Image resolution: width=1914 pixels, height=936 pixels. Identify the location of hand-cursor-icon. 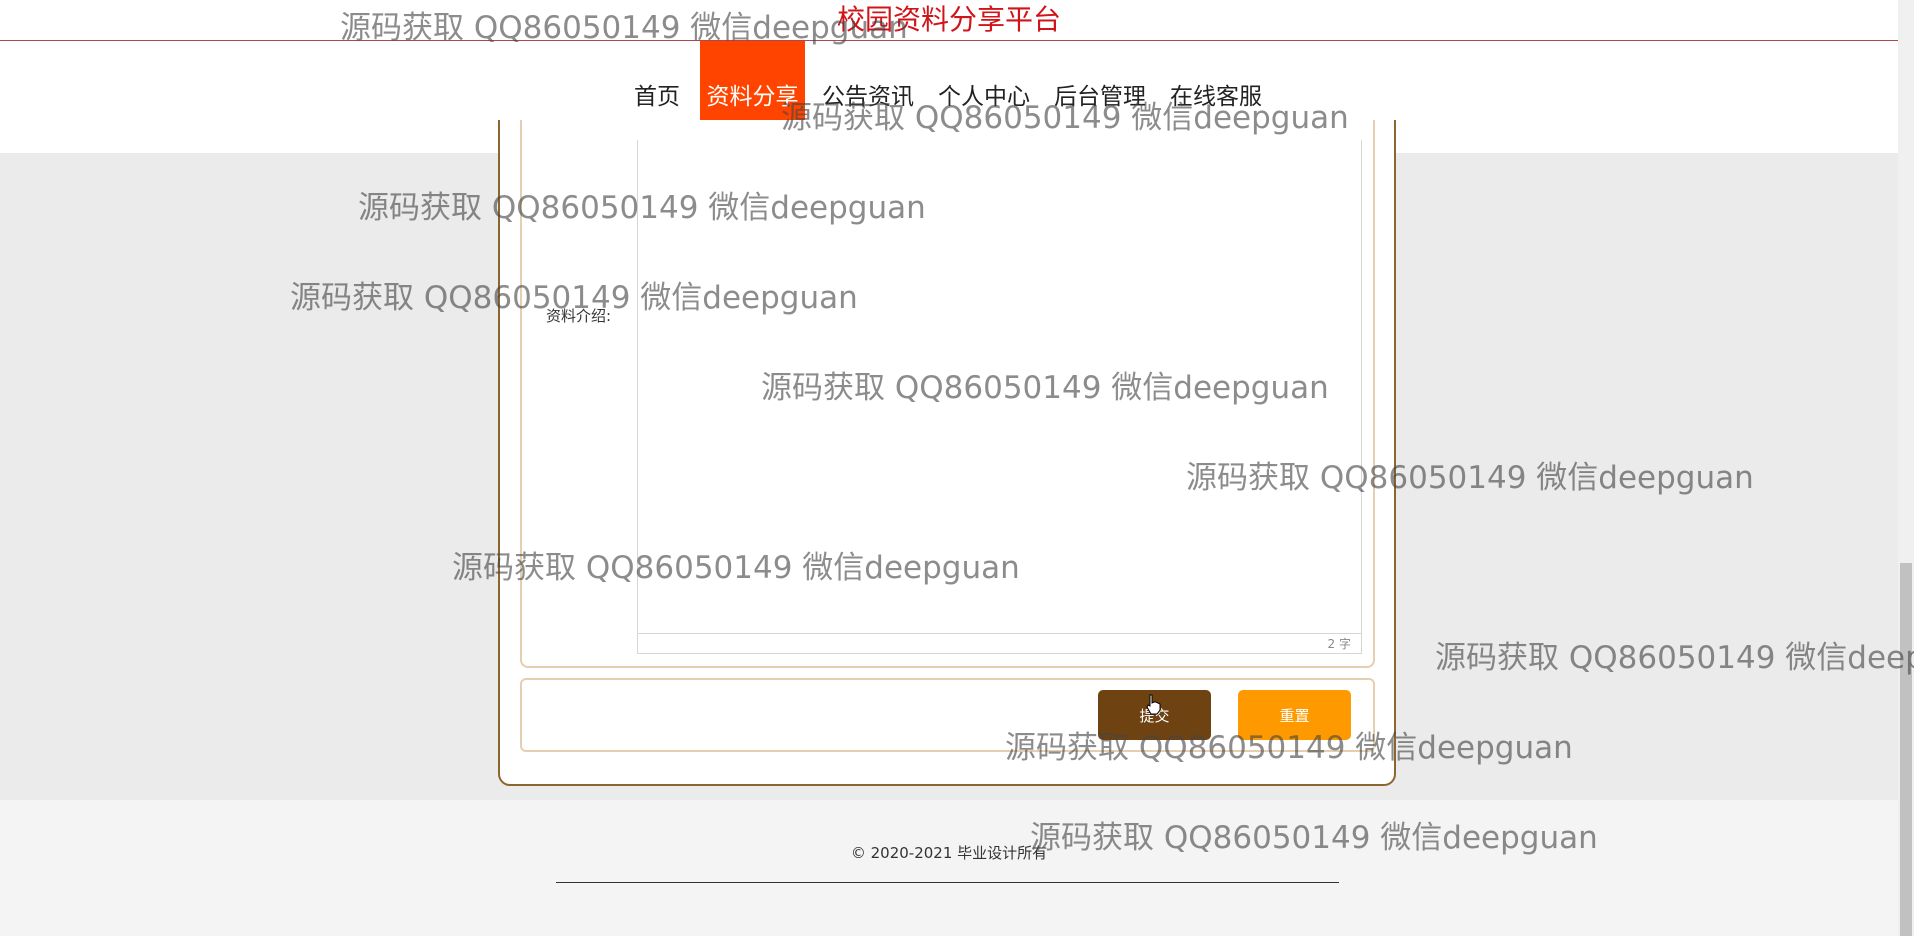
(1154, 706).